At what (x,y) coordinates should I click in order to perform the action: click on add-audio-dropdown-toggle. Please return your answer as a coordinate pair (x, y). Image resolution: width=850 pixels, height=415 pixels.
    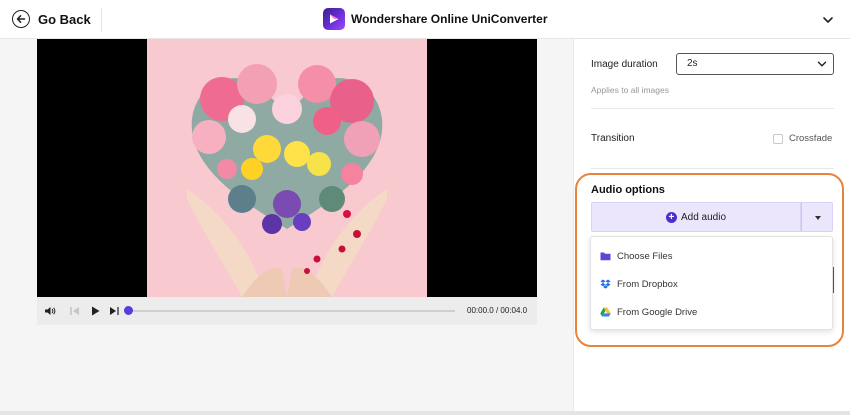
    Looking at the image, I should click on (817, 217).